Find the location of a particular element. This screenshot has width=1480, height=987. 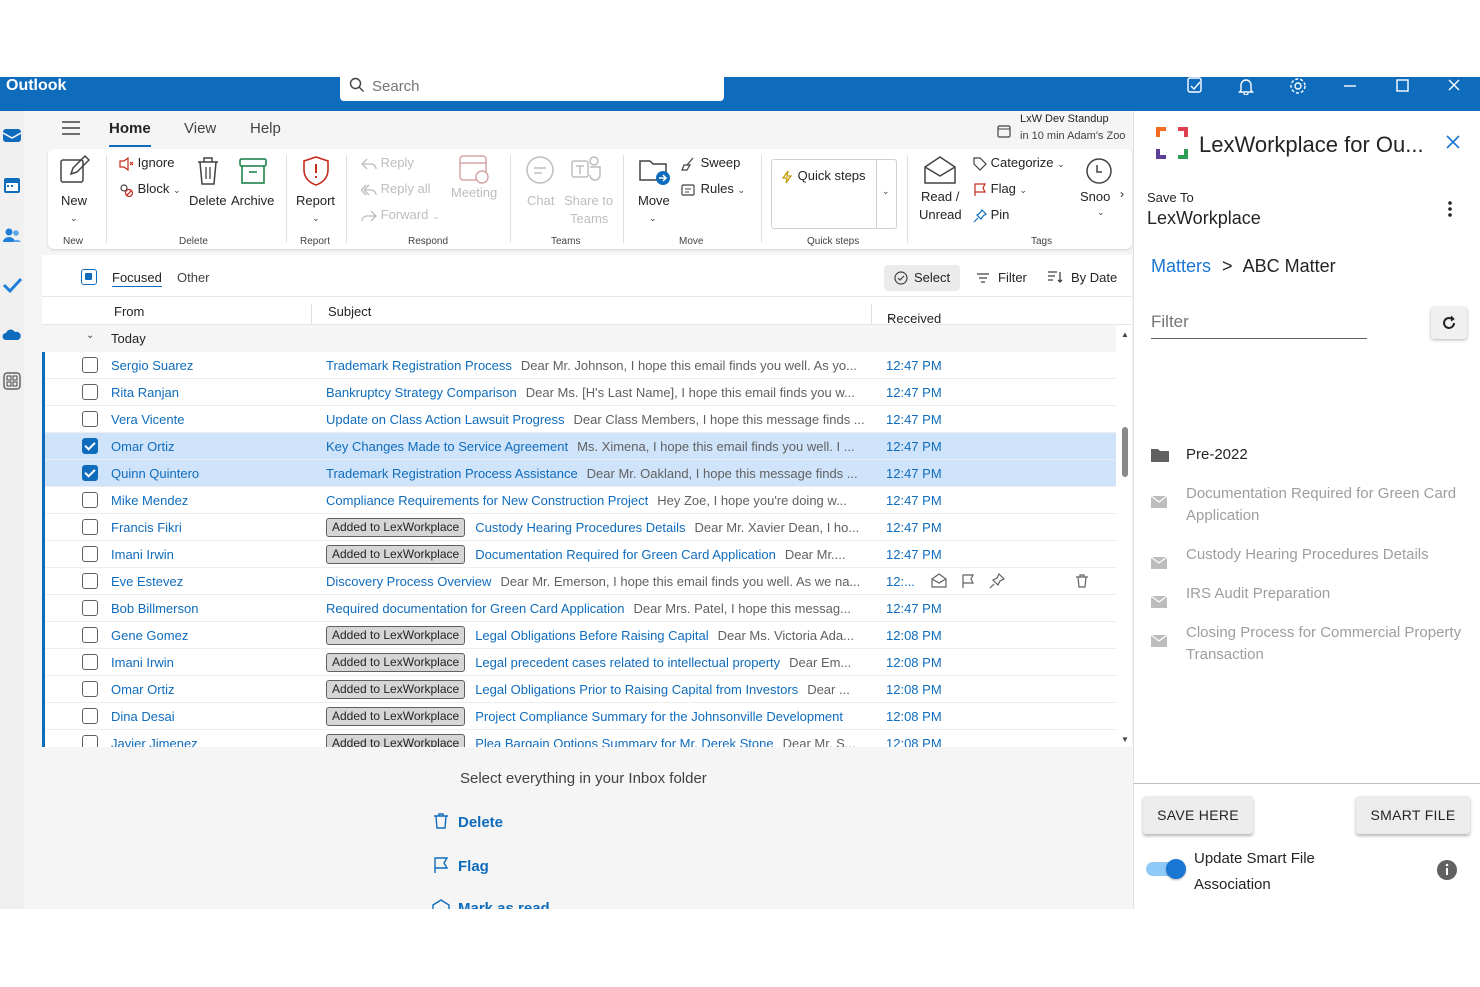

chat-button: Chat is located at coordinates (540, 200).